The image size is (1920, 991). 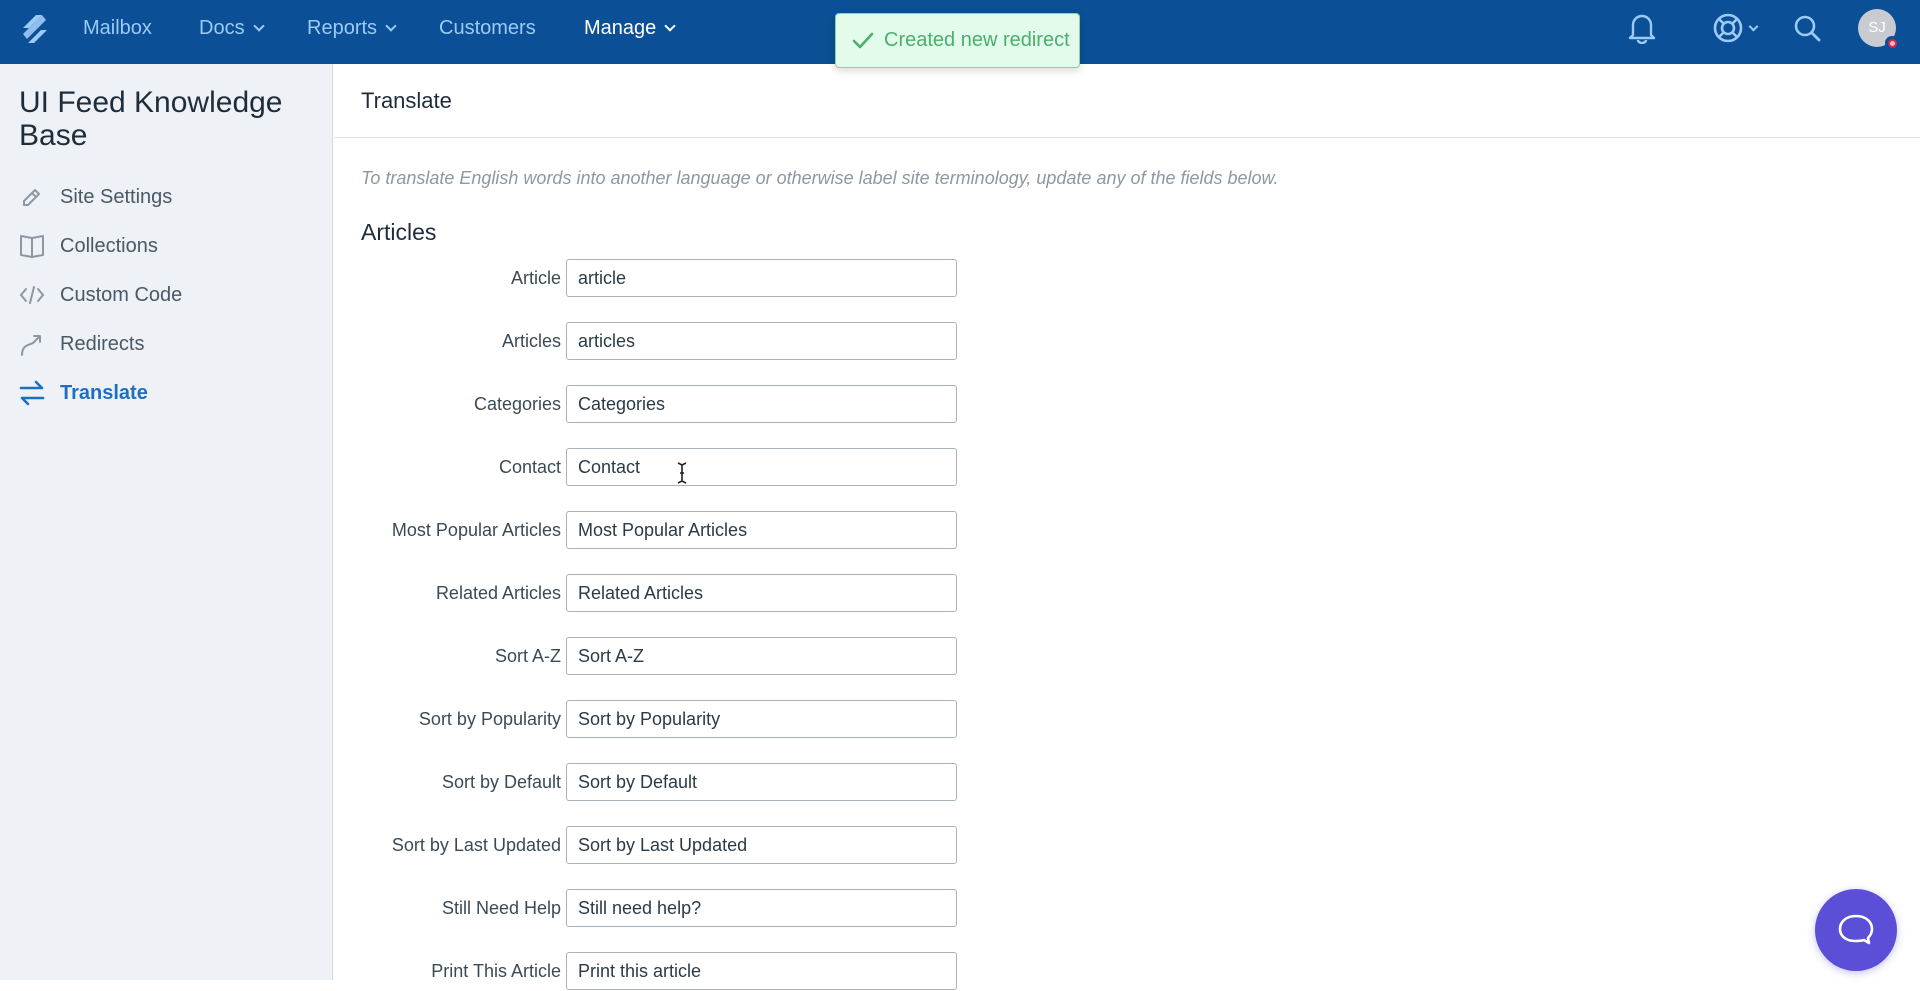 I want to click on sidebar-item-label: Translate, so click(x=104, y=392).